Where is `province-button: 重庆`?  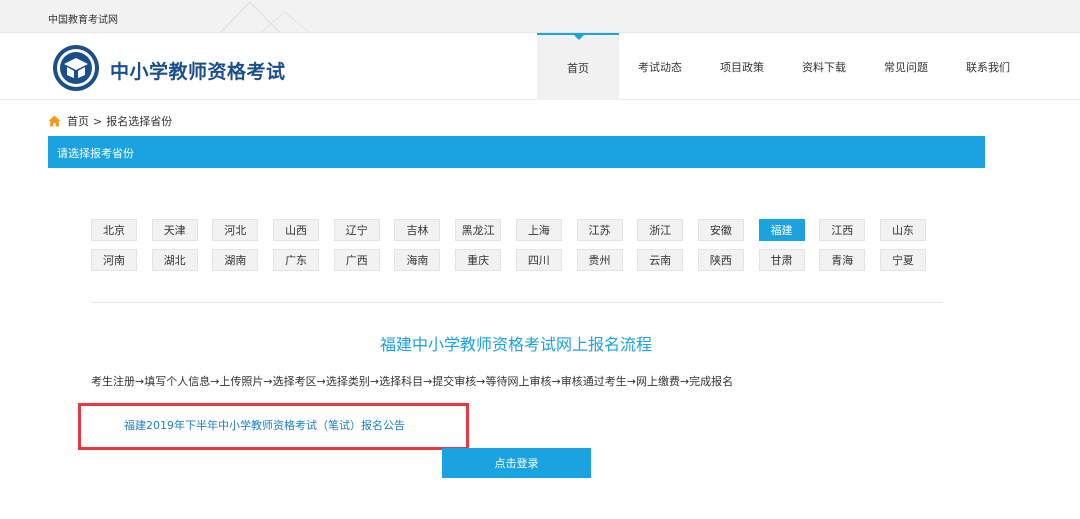
province-button: 重庆 is located at coordinates (478, 260).